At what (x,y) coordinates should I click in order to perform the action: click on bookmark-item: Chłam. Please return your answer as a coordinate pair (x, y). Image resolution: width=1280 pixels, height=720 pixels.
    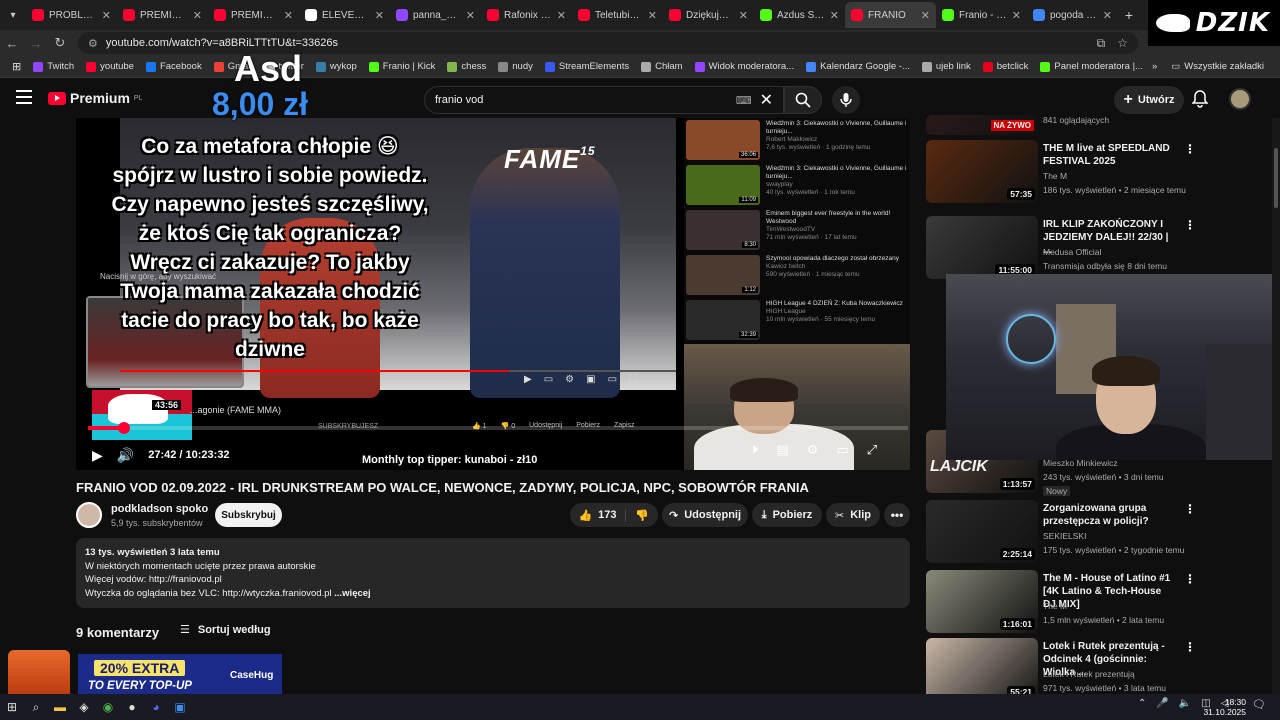
    Looking at the image, I should click on (661, 66).